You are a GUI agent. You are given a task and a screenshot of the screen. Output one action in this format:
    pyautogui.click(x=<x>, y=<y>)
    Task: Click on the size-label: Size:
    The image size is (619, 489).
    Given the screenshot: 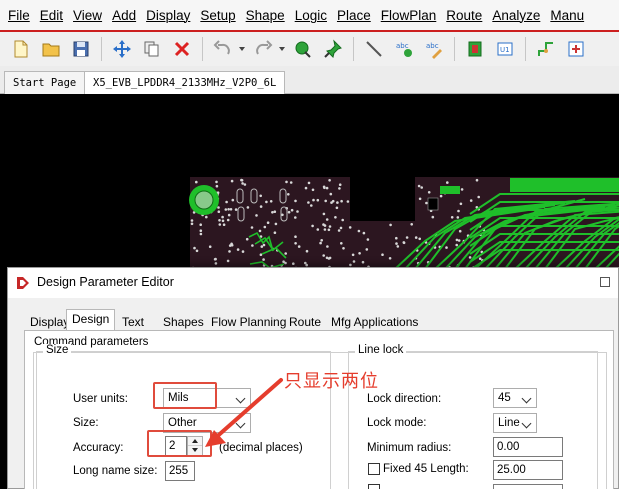 What is the action you would take?
    pyautogui.click(x=86, y=423)
    